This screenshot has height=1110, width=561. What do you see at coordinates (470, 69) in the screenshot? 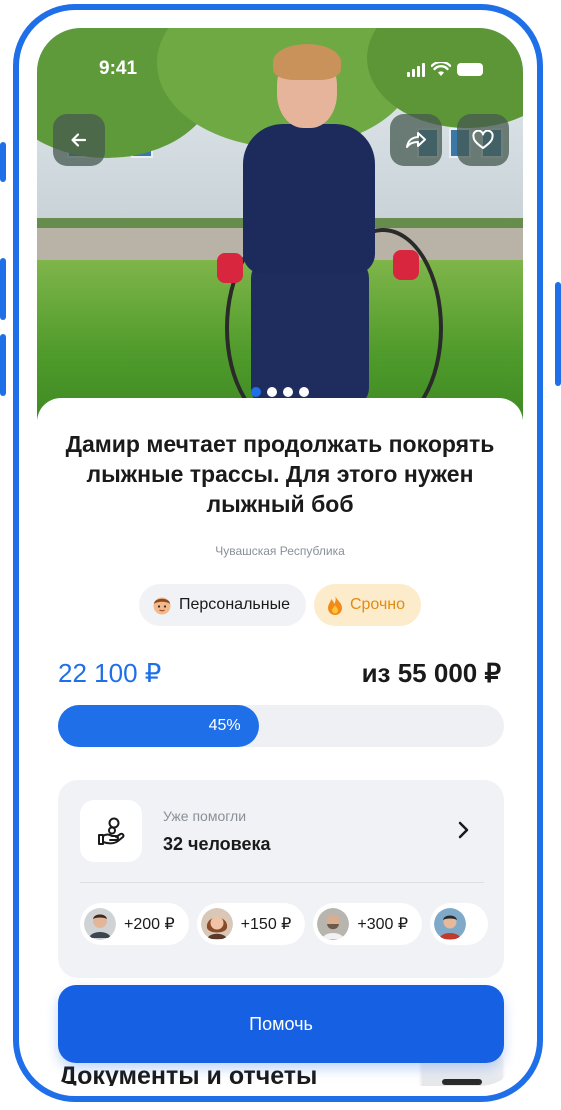
I see `battery-icon` at bounding box center [470, 69].